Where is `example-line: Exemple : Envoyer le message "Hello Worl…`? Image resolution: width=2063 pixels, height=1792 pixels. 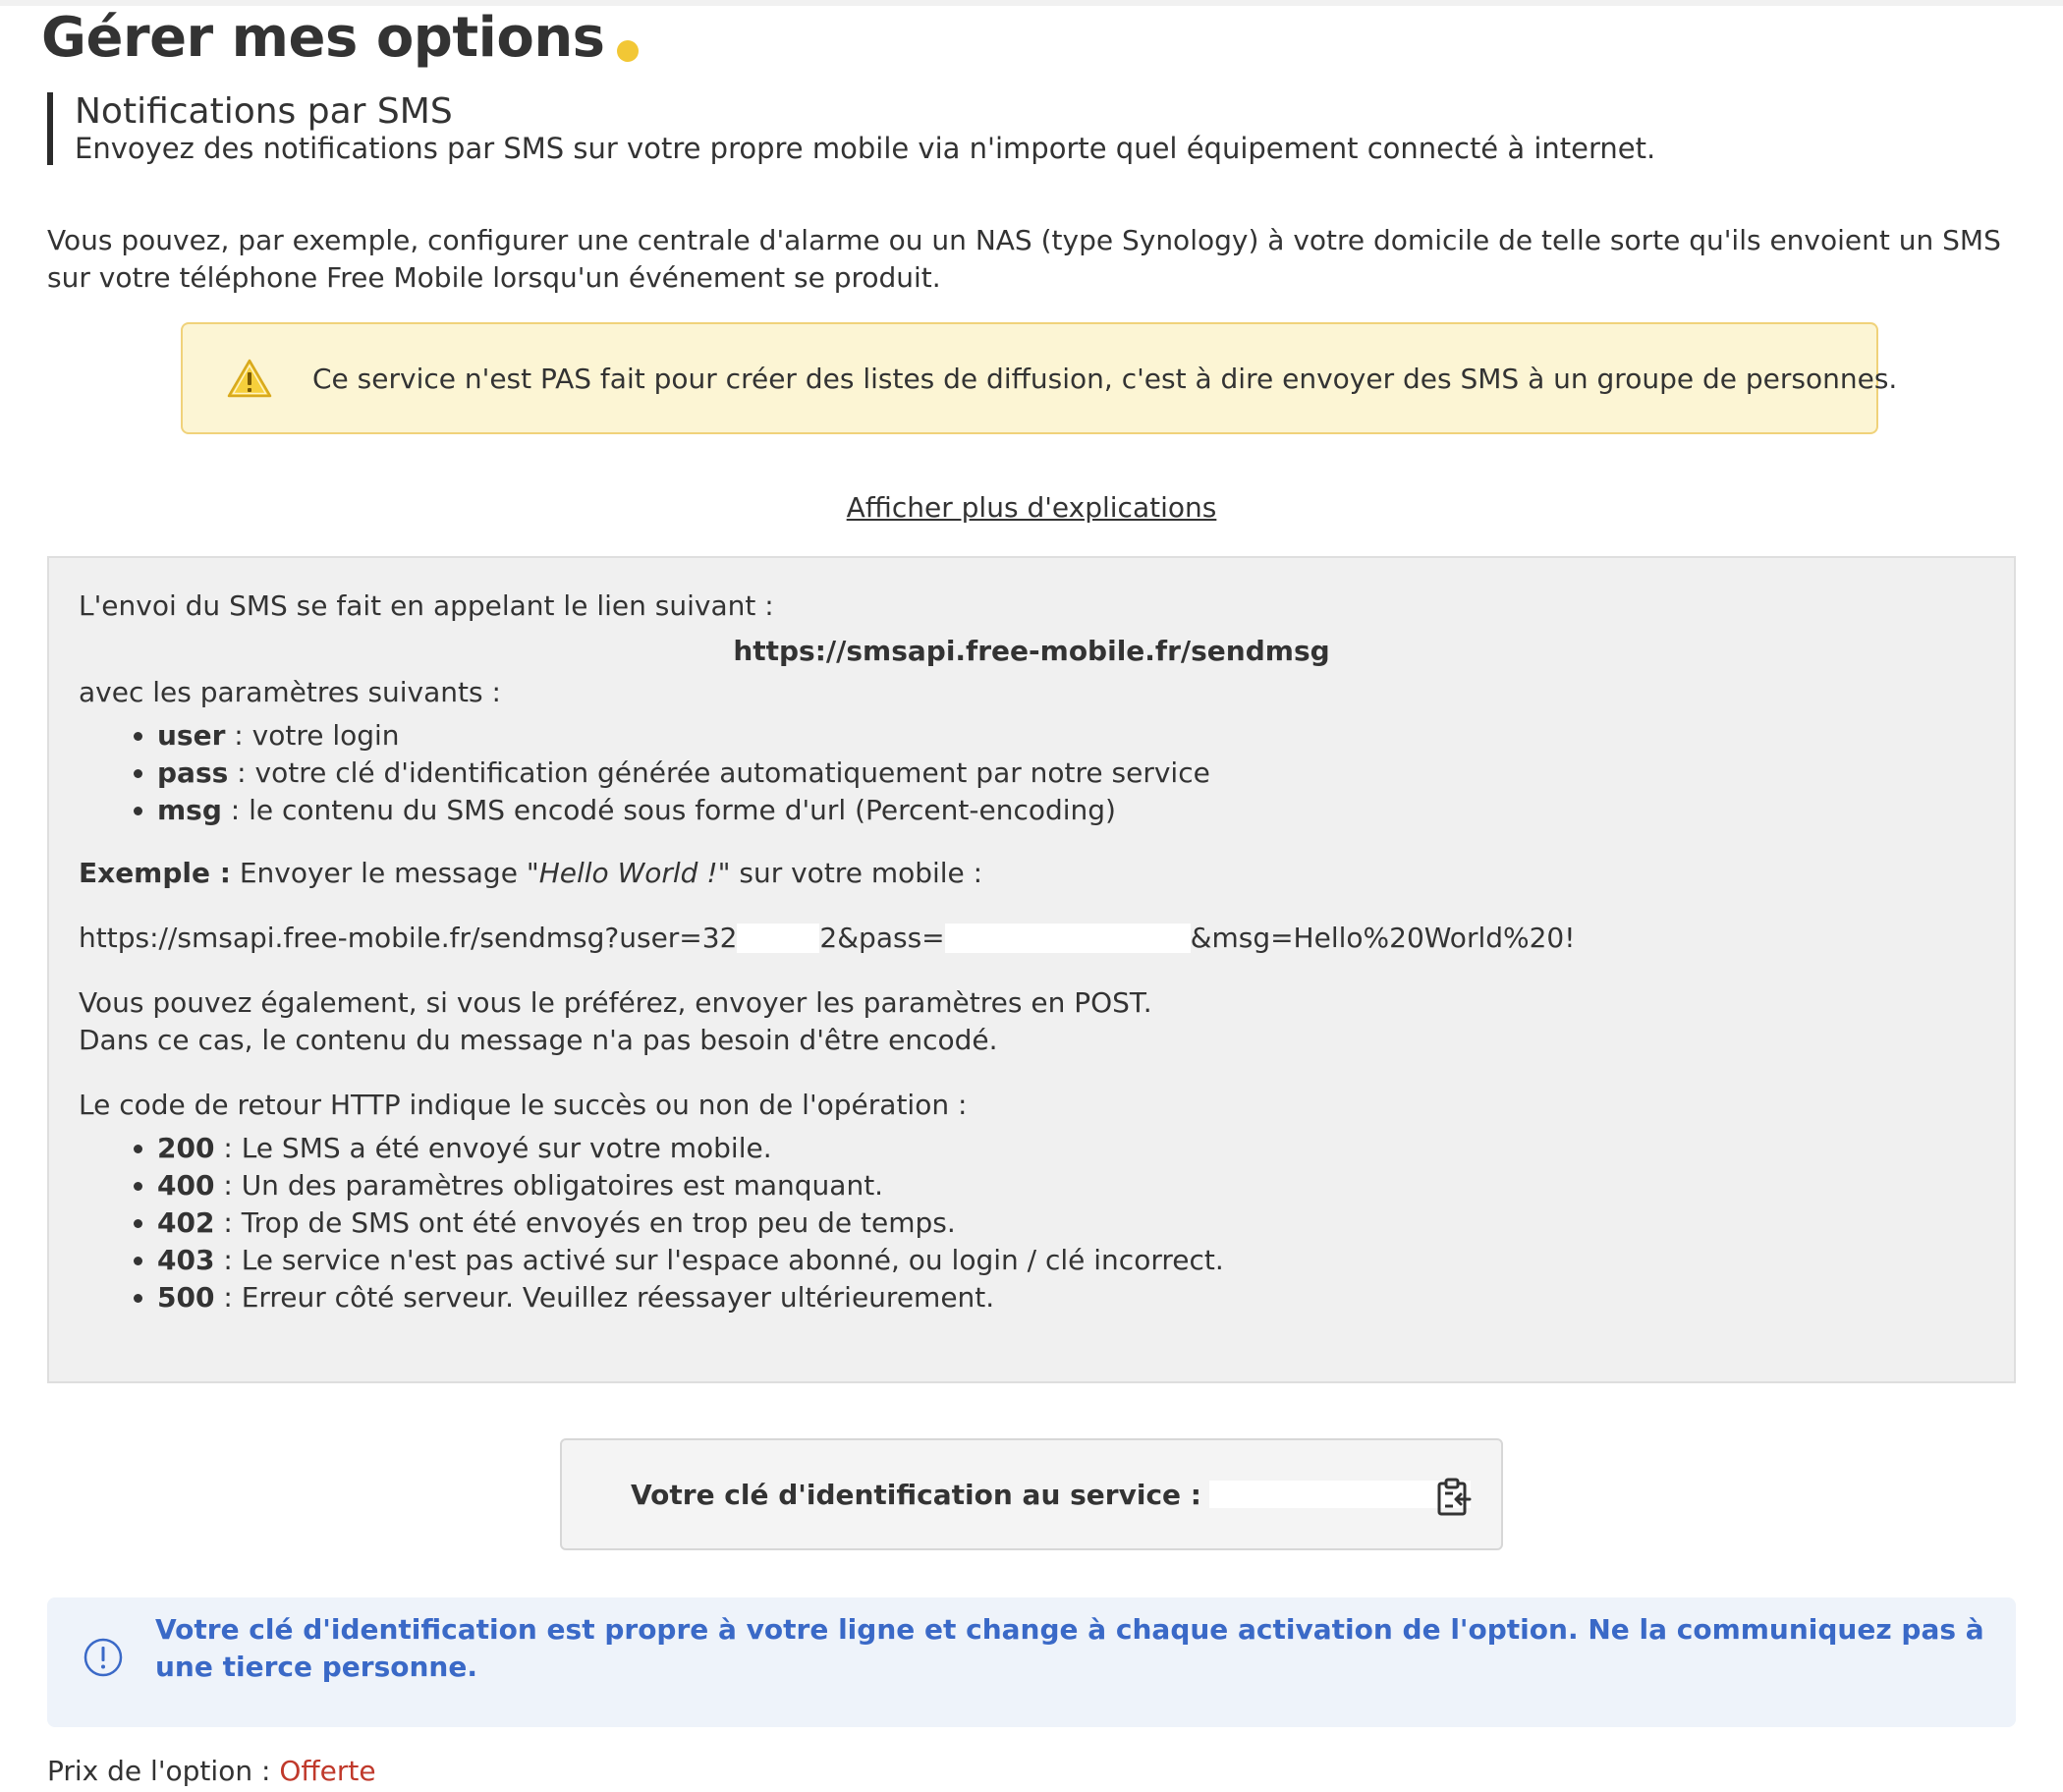
example-line: Exemple : Envoyer le message "Hello Worl… is located at coordinates (1031, 873).